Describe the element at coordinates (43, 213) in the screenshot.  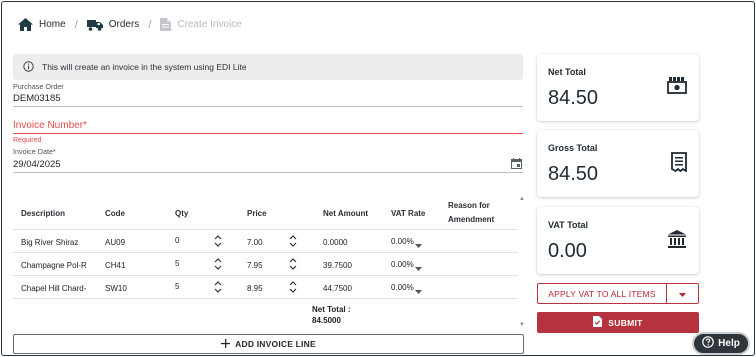
I see `column-header-description: Description` at that location.